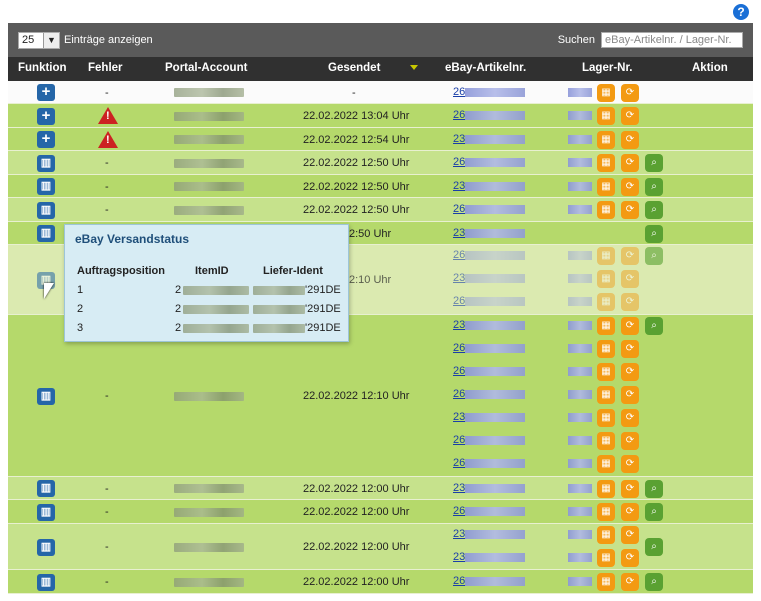 Image resolution: width=761 pixels, height=601 pixels. What do you see at coordinates (105, 68) in the screenshot?
I see `col-fehler: Fehler` at bounding box center [105, 68].